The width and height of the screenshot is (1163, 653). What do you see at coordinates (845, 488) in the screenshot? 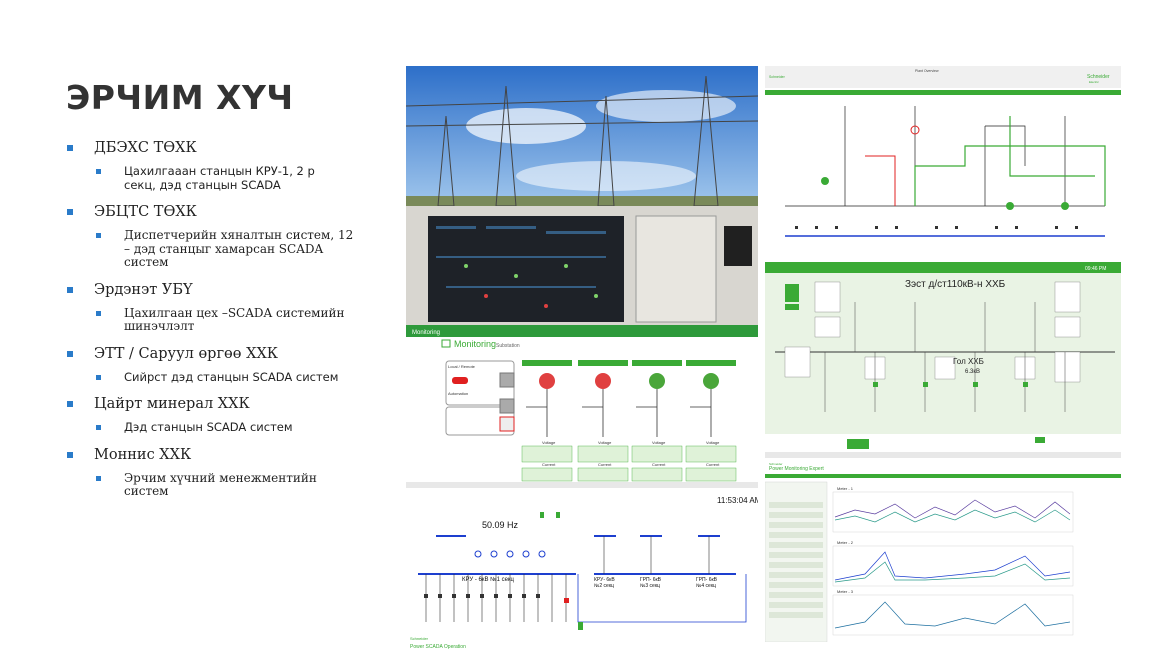
I see `svg-text: Meter - 1` at bounding box center [845, 488].